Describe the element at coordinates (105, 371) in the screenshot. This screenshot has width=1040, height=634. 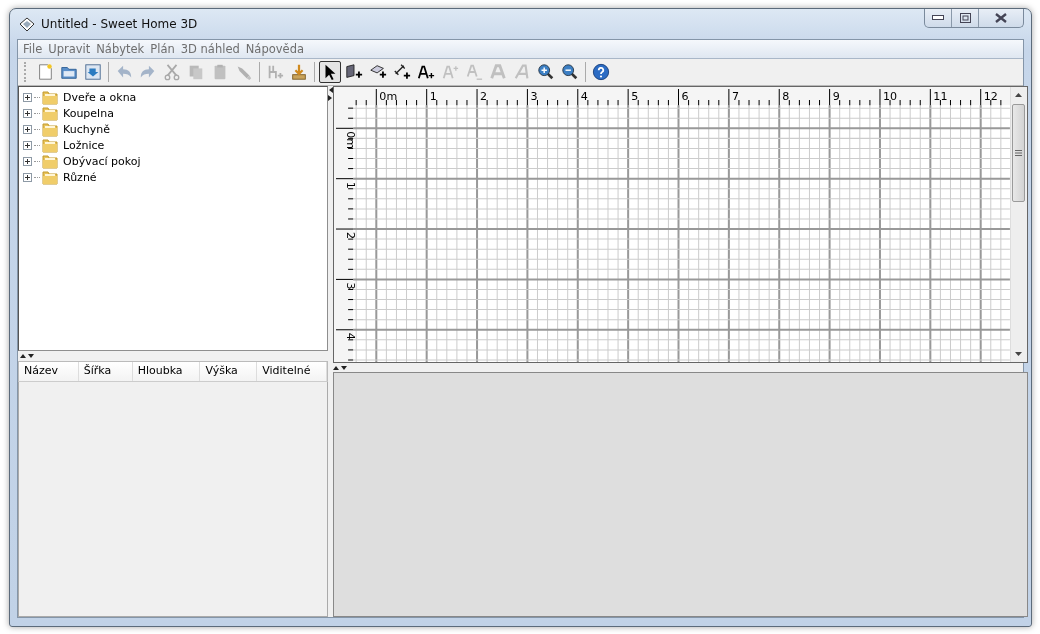
I see `column-header: Šířka` at that location.